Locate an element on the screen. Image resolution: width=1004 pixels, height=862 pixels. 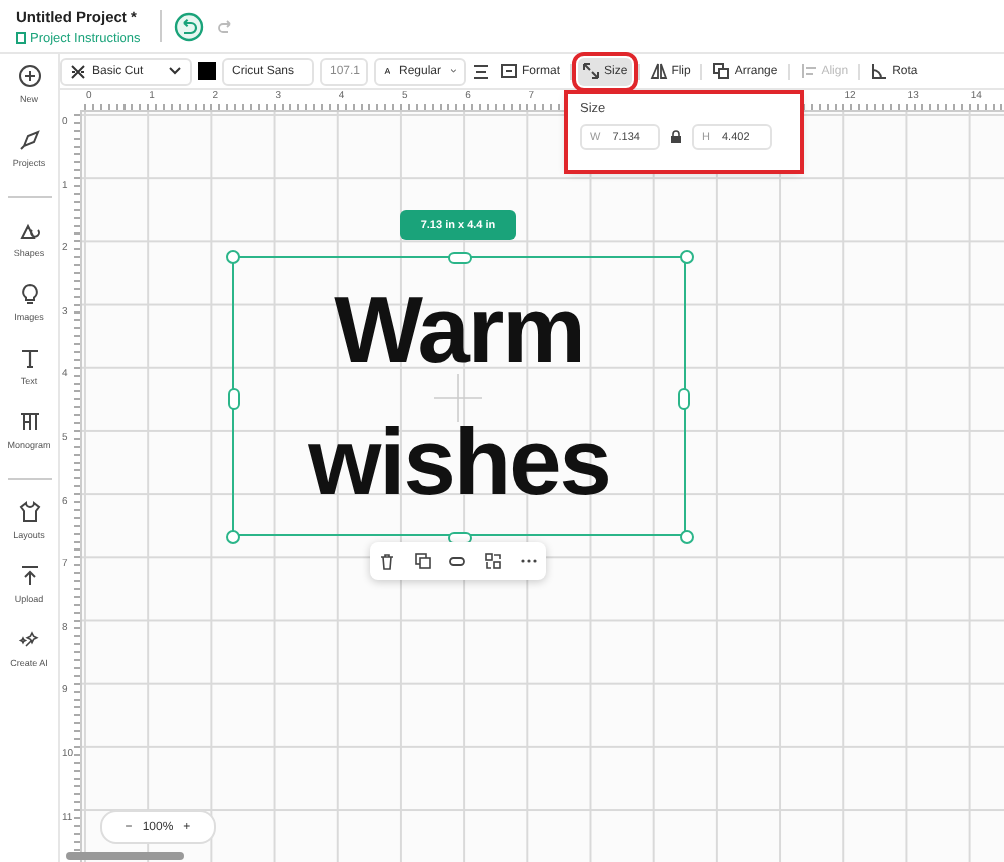
selection-box: Warm wishes is located at coordinates (459, 396).